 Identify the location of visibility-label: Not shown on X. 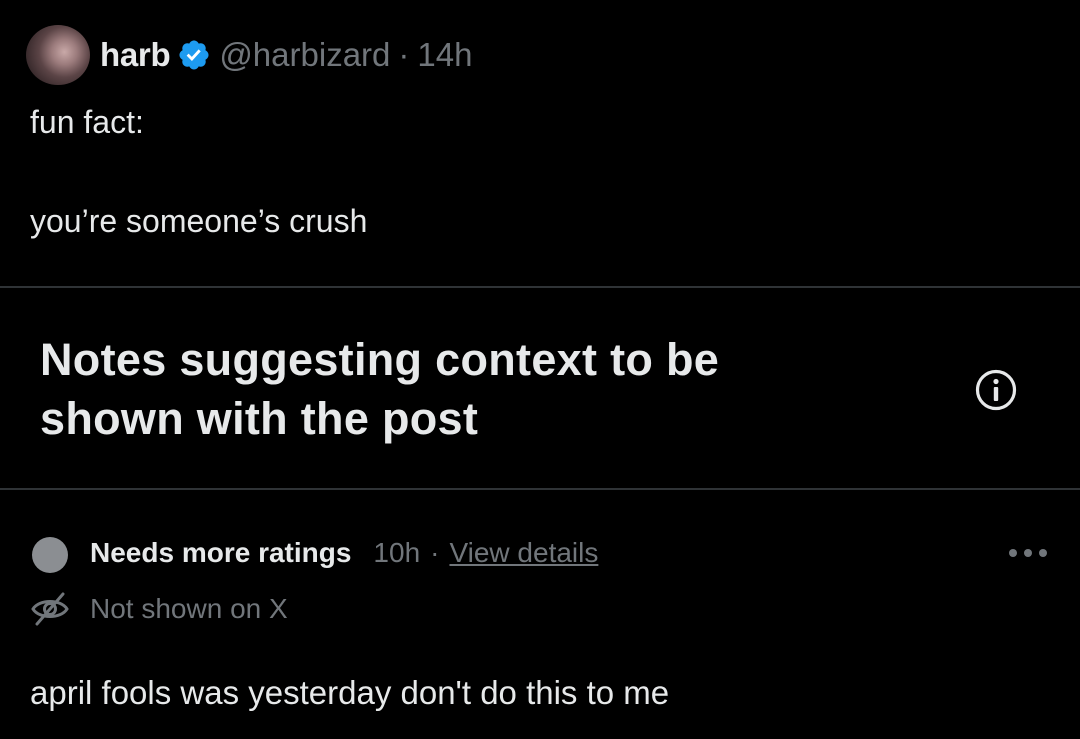
(189, 608).